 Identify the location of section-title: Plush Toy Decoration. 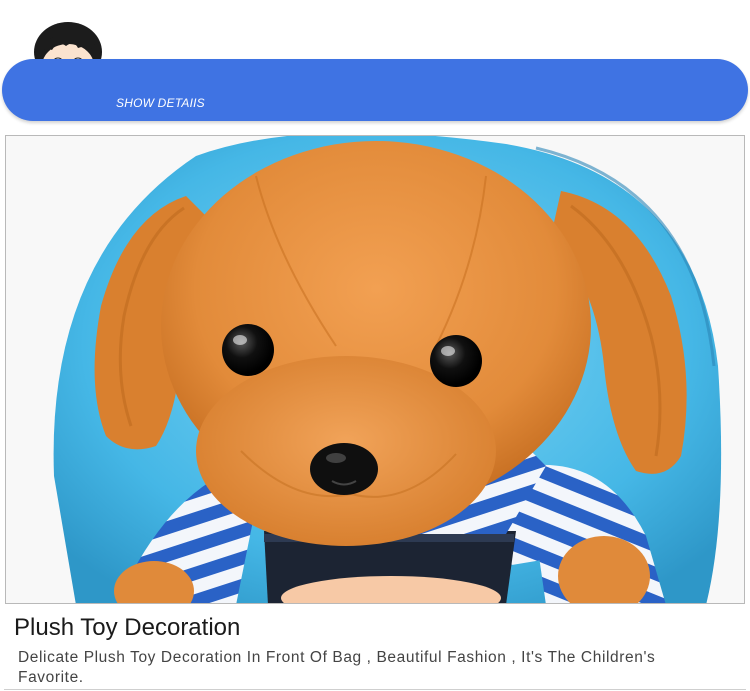
(127, 627).